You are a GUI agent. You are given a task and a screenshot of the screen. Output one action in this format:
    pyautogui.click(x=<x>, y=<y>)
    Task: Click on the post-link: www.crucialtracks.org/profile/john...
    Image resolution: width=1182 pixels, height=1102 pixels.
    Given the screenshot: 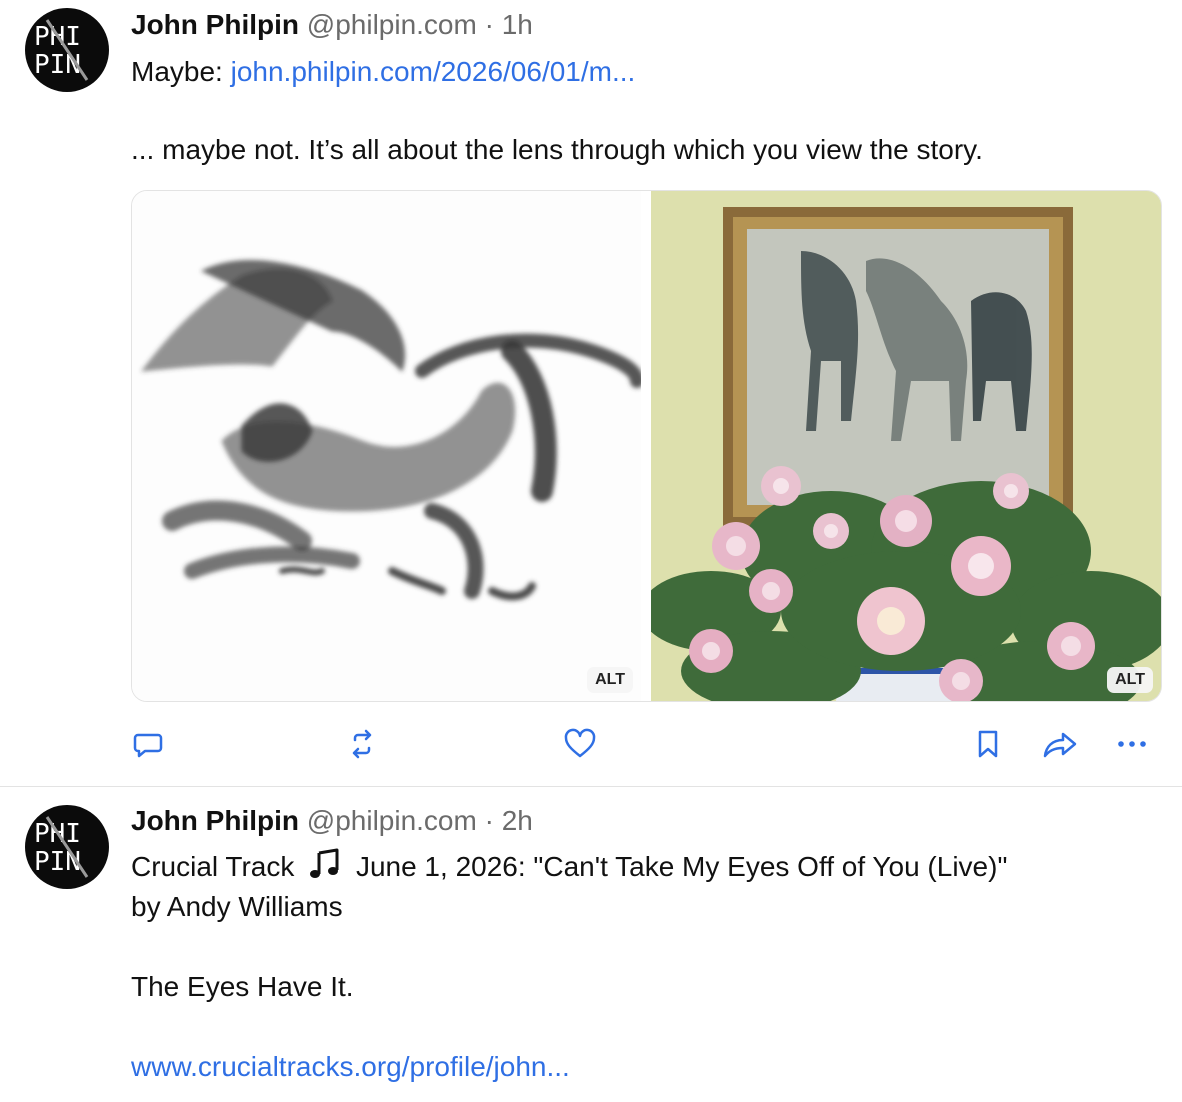 What is the action you would take?
    pyautogui.click(x=350, y=1067)
    